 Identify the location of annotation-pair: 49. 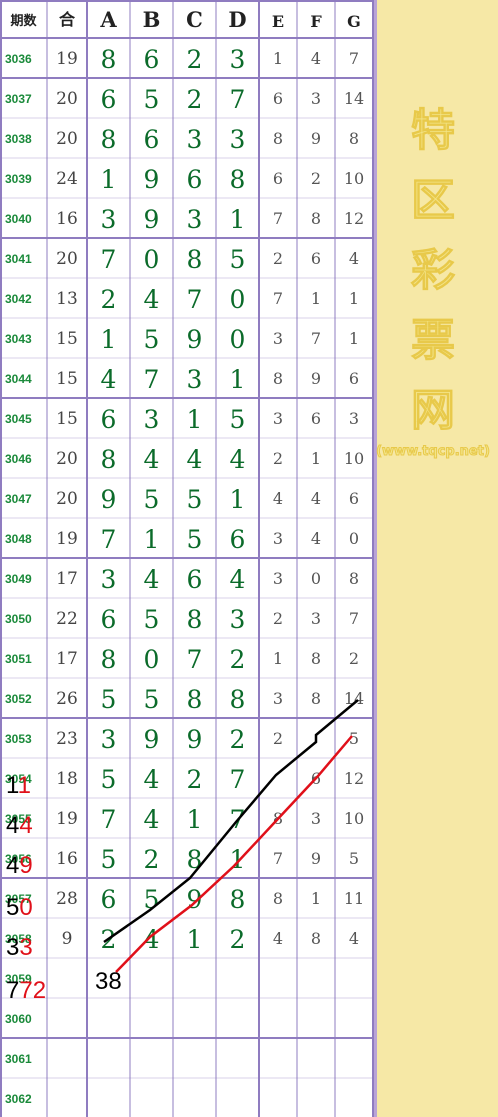
(19, 865).